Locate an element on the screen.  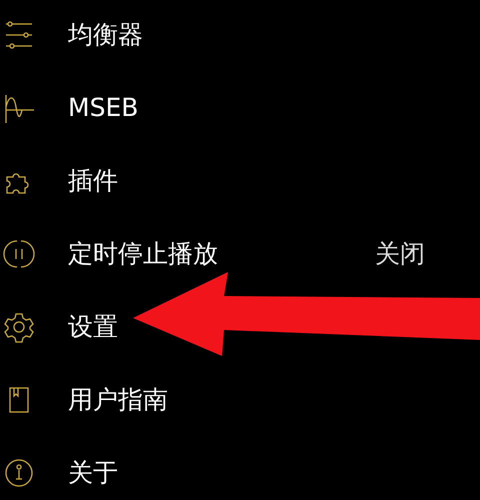
menu-item-value: 关闭 is located at coordinates (400, 254).